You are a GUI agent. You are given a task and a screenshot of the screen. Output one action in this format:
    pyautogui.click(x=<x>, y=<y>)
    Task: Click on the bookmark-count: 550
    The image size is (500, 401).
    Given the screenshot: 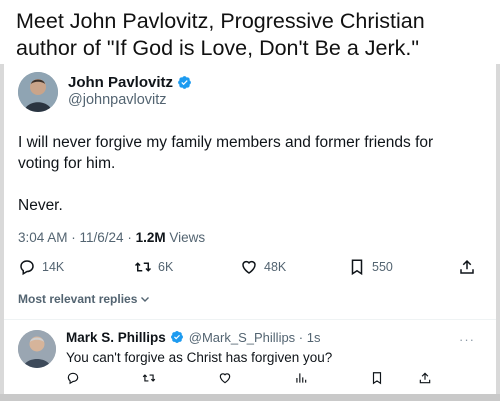 What is the action you would take?
    pyautogui.click(x=382, y=267)
    